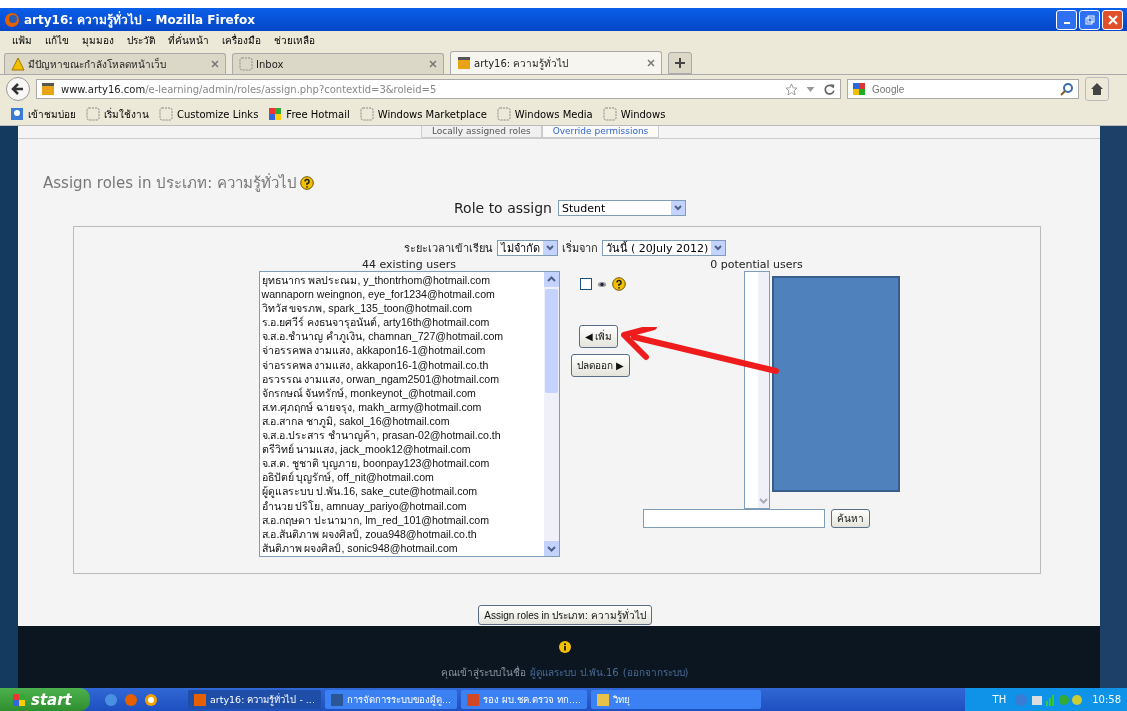 This screenshot has height=711, width=1127. Describe the element at coordinates (484, 672) in the screenshot. I see `login-status-text: คุณเข้าสู่ระบบในชื่อ` at that location.